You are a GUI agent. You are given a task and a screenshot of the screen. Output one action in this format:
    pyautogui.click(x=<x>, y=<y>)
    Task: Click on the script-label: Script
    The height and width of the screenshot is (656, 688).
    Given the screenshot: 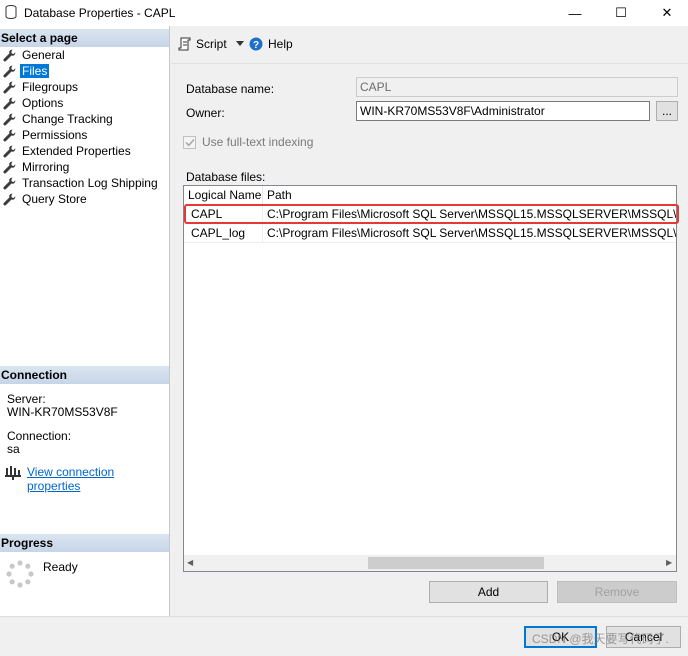 What is the action you would take?
    pyautogui.click(x=211, y=44)
    